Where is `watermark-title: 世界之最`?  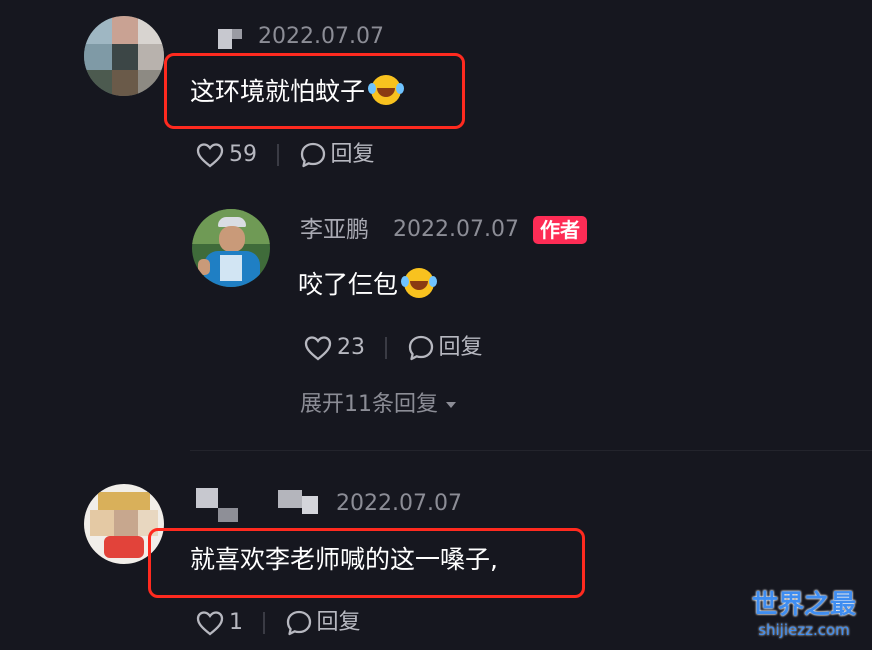 watermark-title: 世界之最 is located at coordinates (803, 605).